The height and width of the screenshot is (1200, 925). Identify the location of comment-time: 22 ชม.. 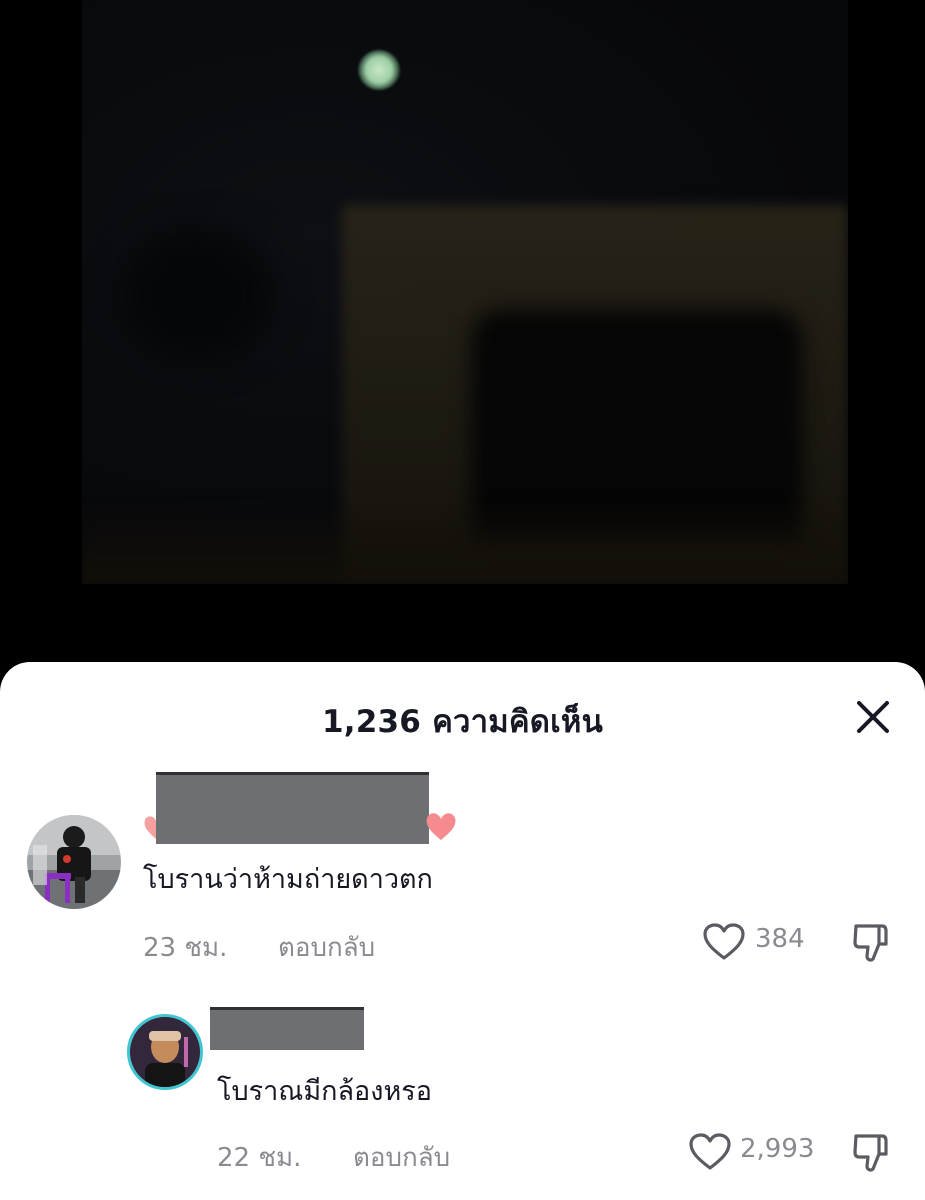
(259, 1158).